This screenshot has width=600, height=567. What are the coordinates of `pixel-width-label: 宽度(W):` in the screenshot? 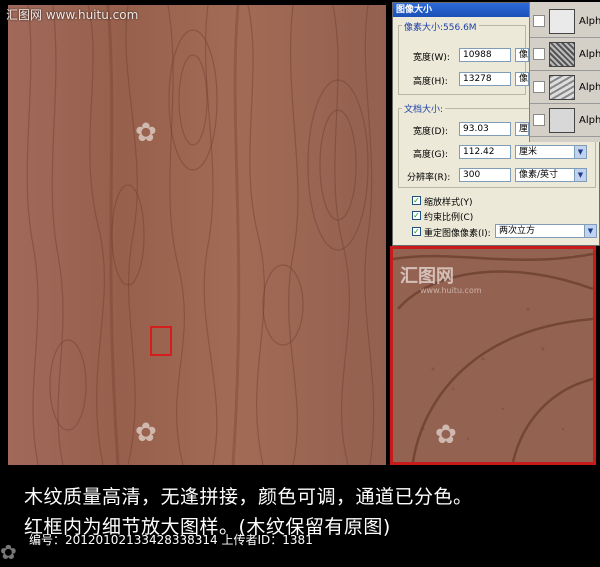 It's located at (431, 58).